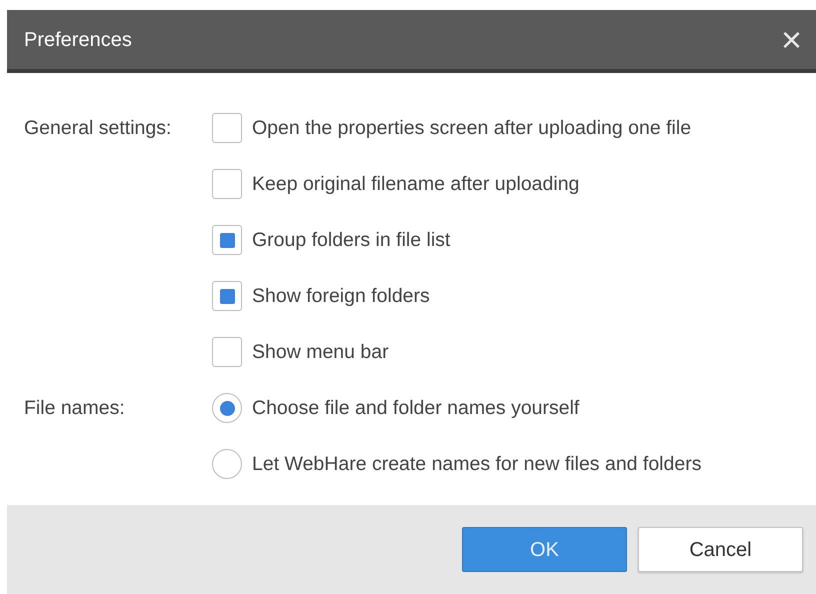 The height and width of the screenshot is (594, 816). Describe the element at coordinates (791, 40) in the screenshot. I see `close-button: ×` at that location.